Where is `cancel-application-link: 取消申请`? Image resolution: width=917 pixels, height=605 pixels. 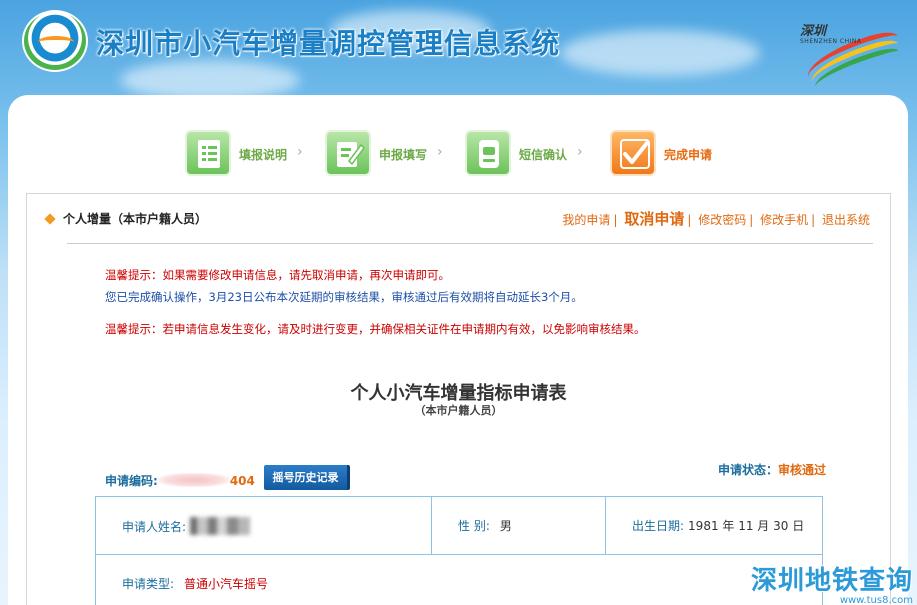
cancel-application-link: 取消申请 is located at coordinates (654, 219).